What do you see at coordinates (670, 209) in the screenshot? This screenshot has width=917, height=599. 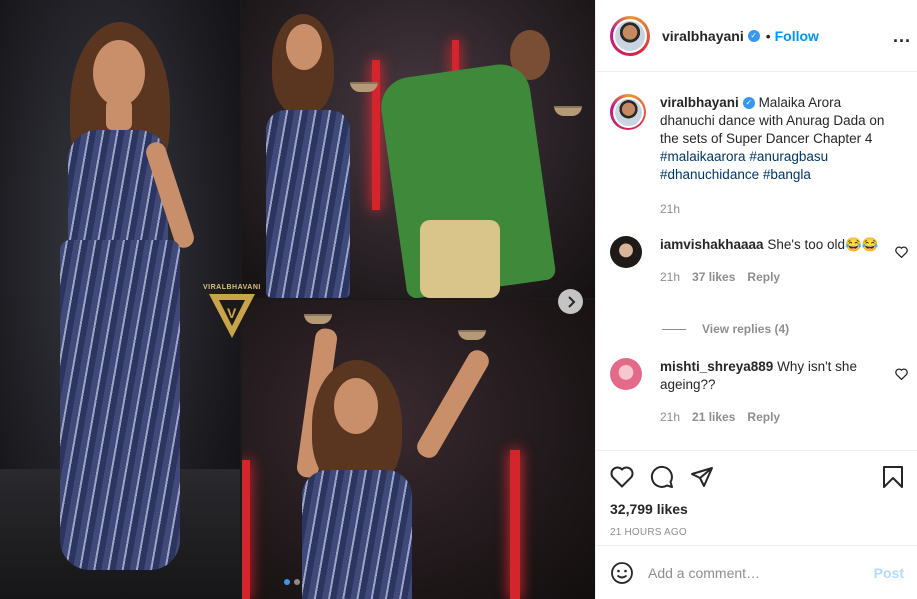 I see `caption-time: 21h` at bounding box center [670, 209].